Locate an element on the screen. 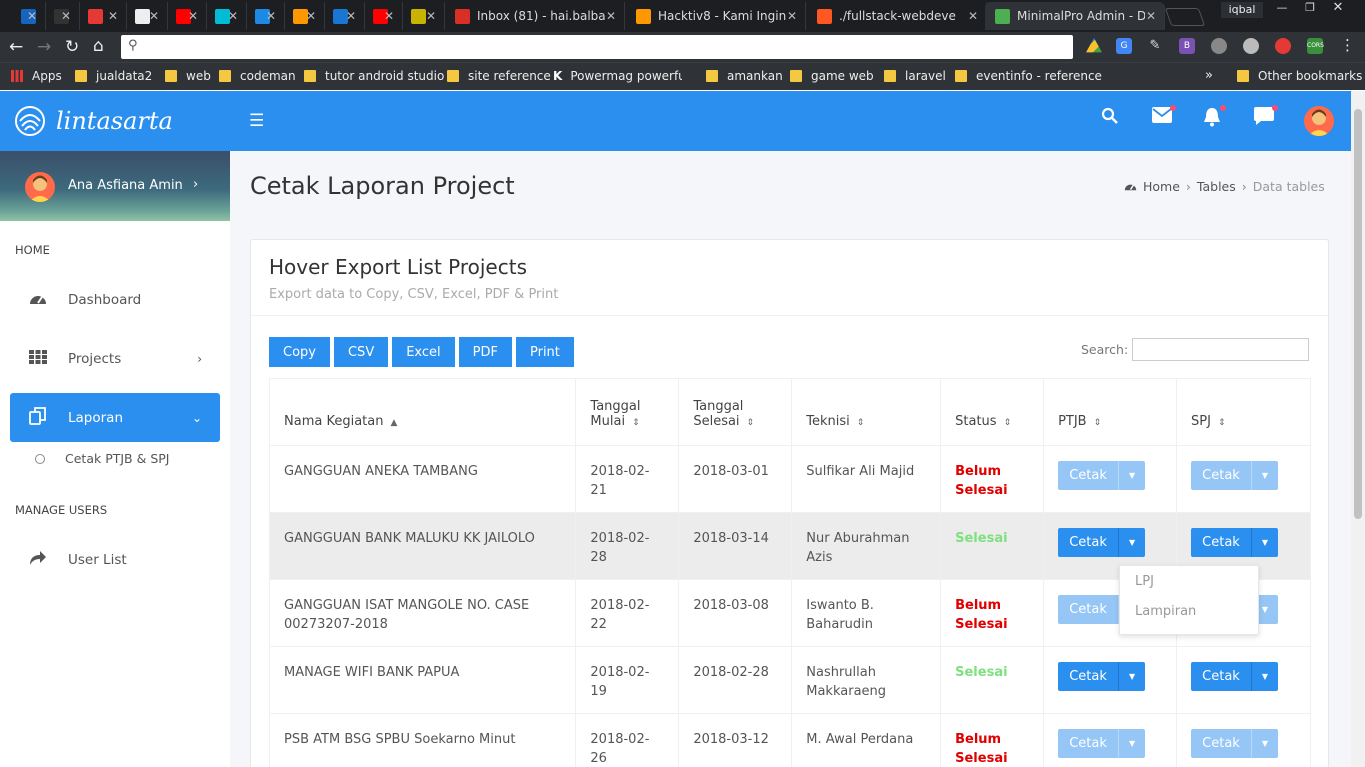  forward-icon: → is located at coordinates (44, 47).